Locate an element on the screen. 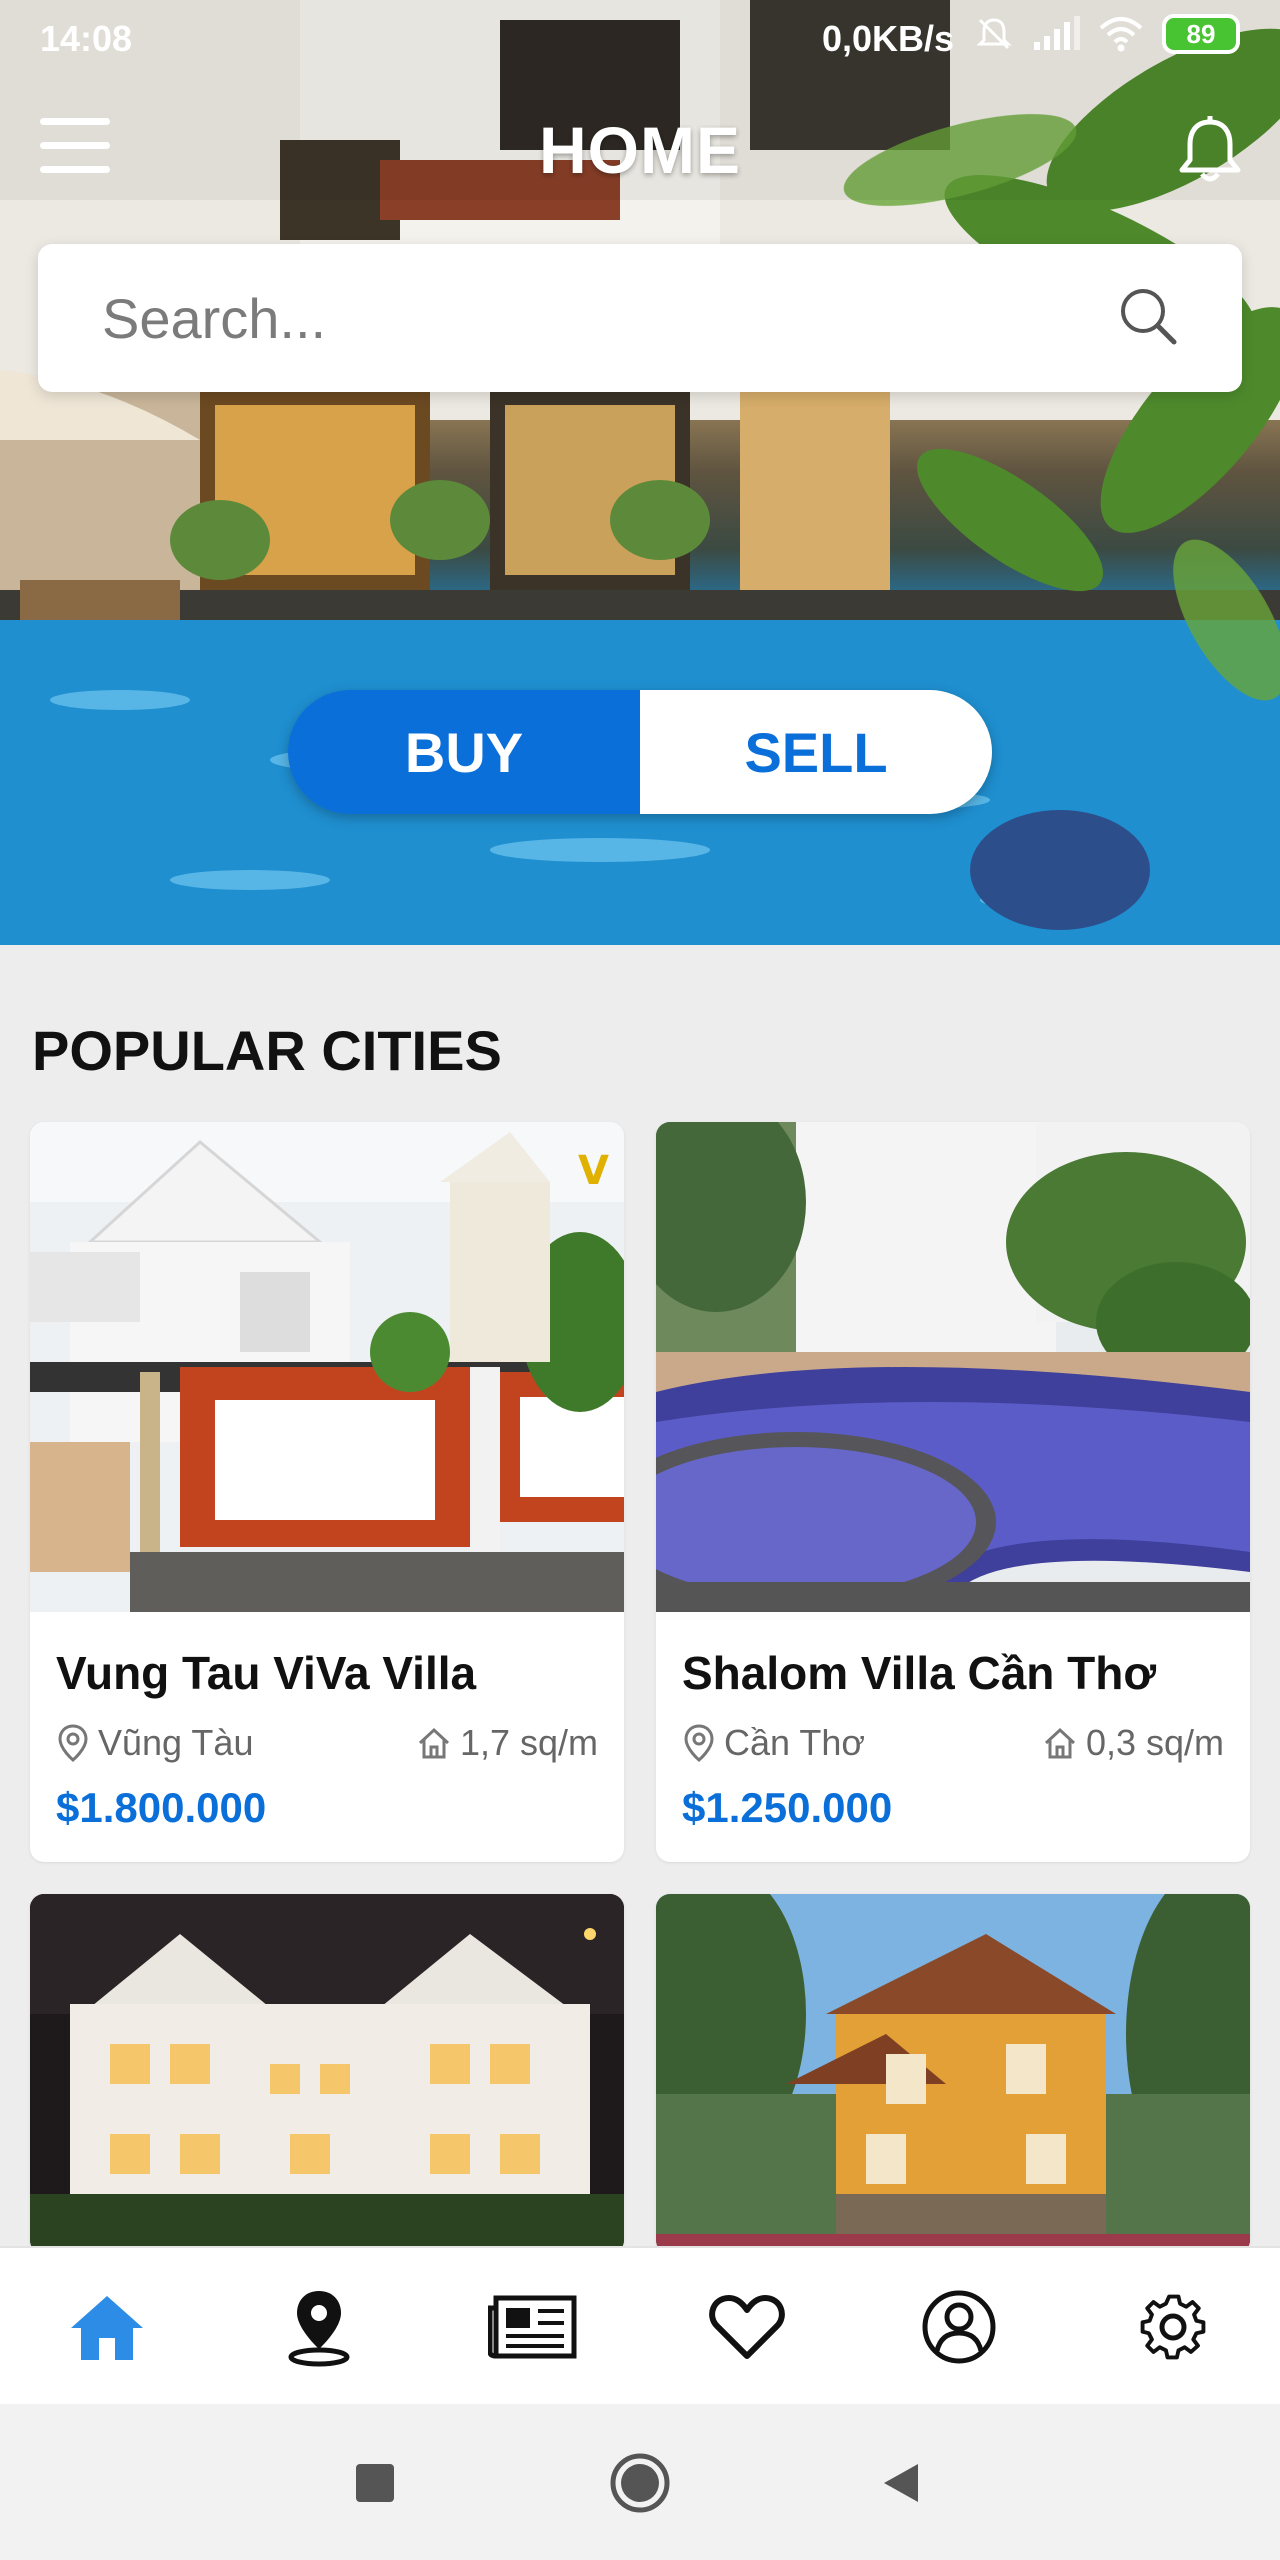 The width and height of the screenshot is (1280, 2560). property-area: 0,3 sq/m is located at coordinates (1133, 1743).